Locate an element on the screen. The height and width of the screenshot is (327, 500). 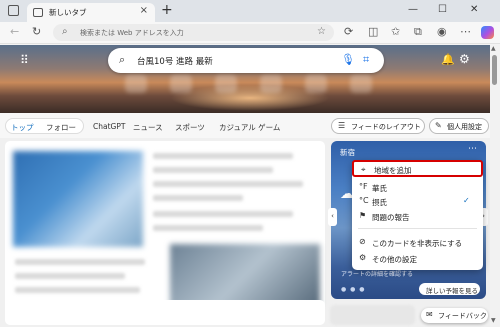
more-menu-icon: ⋯ is located at coordinates (465, 31).